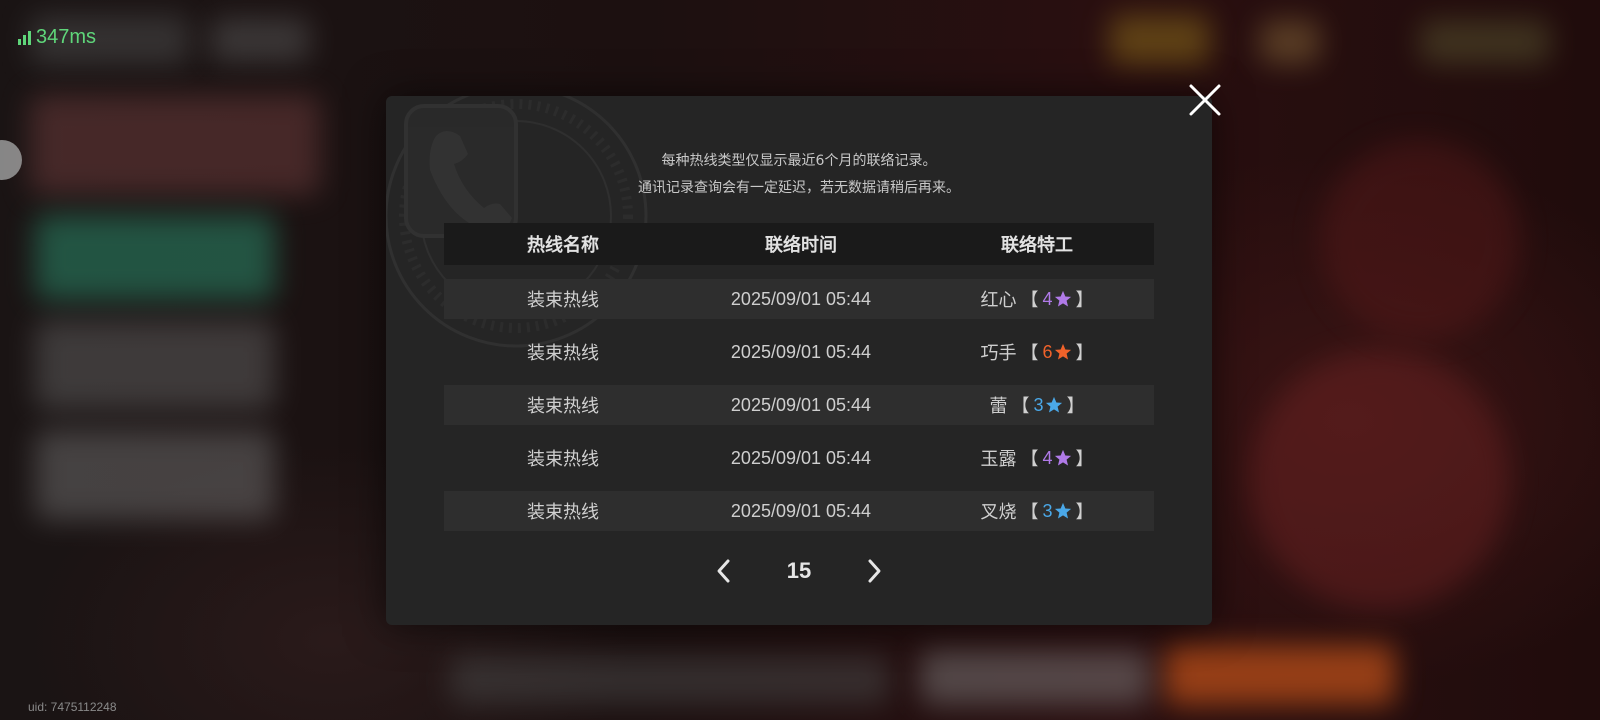 The image size is (1600, 720). I want to click on table-row: 装束热线 2025/09/01 05:44 叉烧 【 3 】, so click(799, 511).